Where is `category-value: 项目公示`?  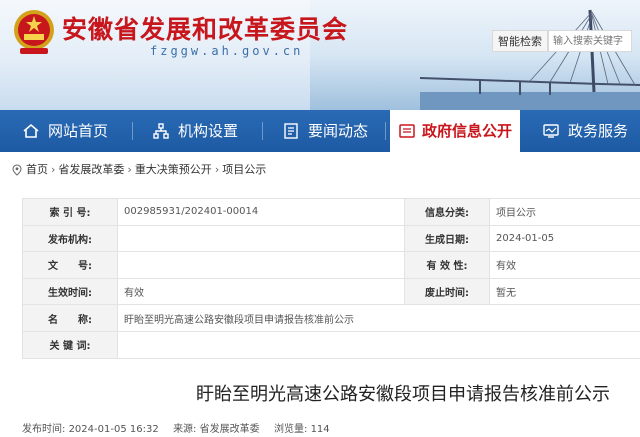 category-value: 项目公示 is located at coordinates (564, 212).